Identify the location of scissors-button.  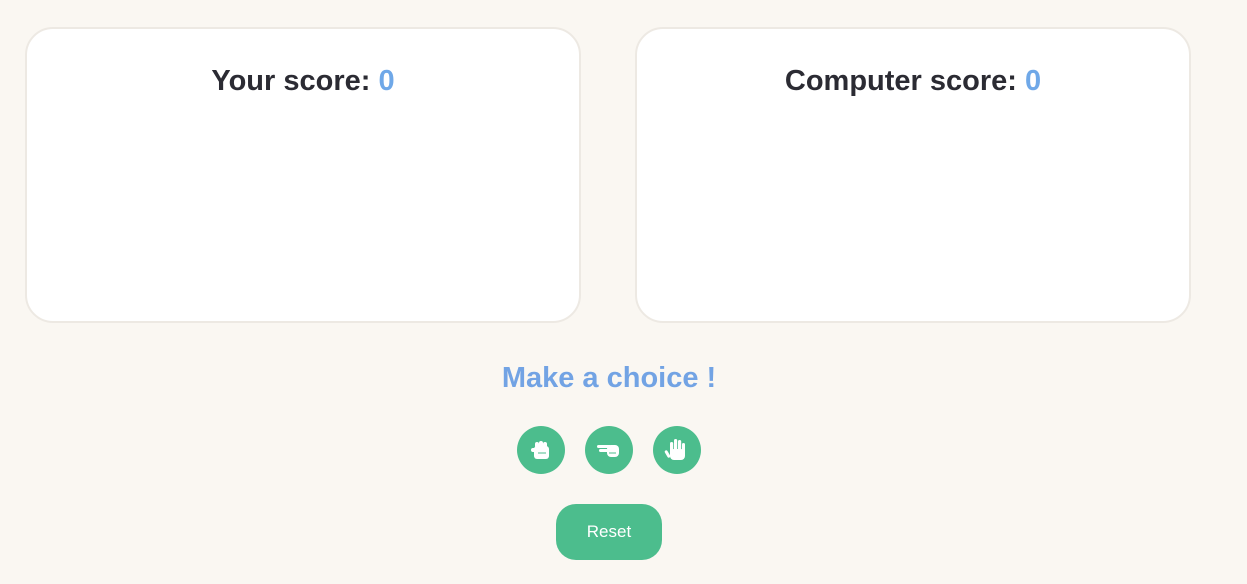
(609, 450).